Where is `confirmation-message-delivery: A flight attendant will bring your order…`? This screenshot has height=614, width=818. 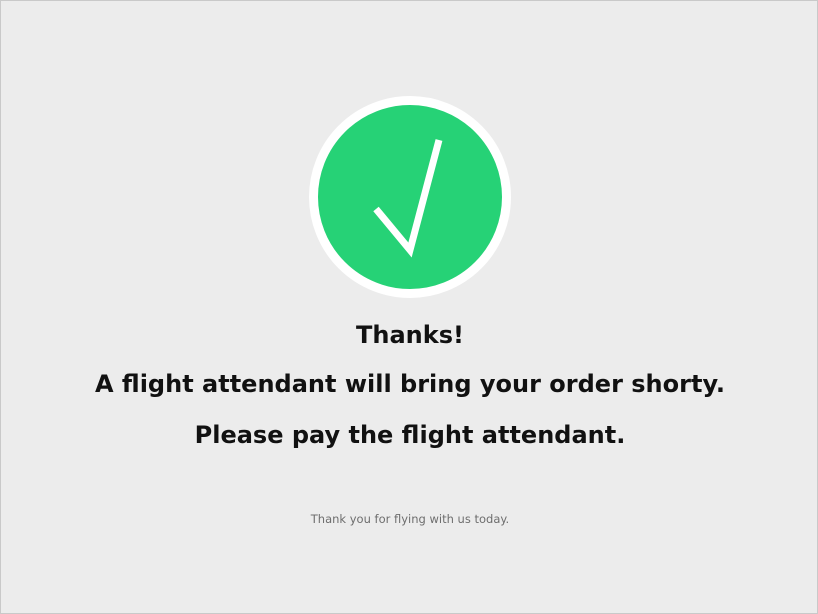
confirmation-message-delivery: A flight attendant will bring your order… is located at coordinates (409, 384).